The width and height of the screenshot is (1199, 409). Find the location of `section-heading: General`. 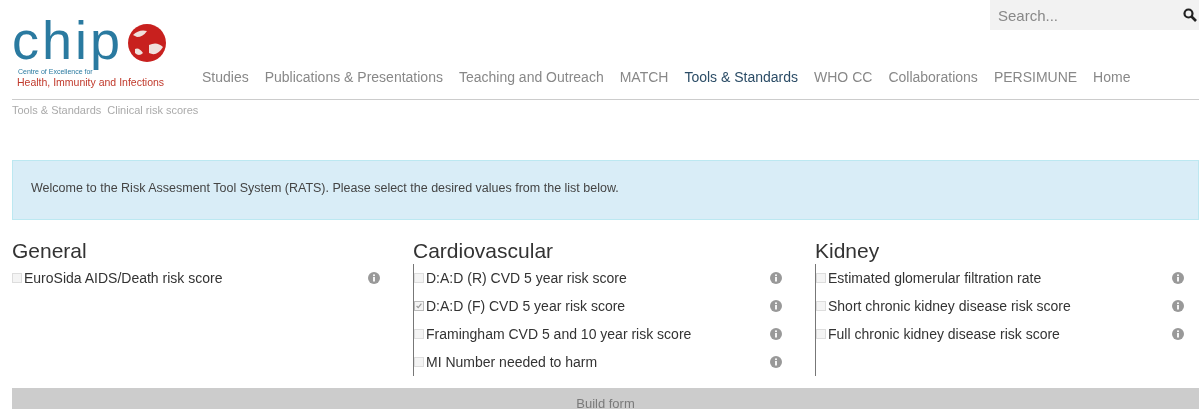

section-heading: General is located at coordinates (50, 251).